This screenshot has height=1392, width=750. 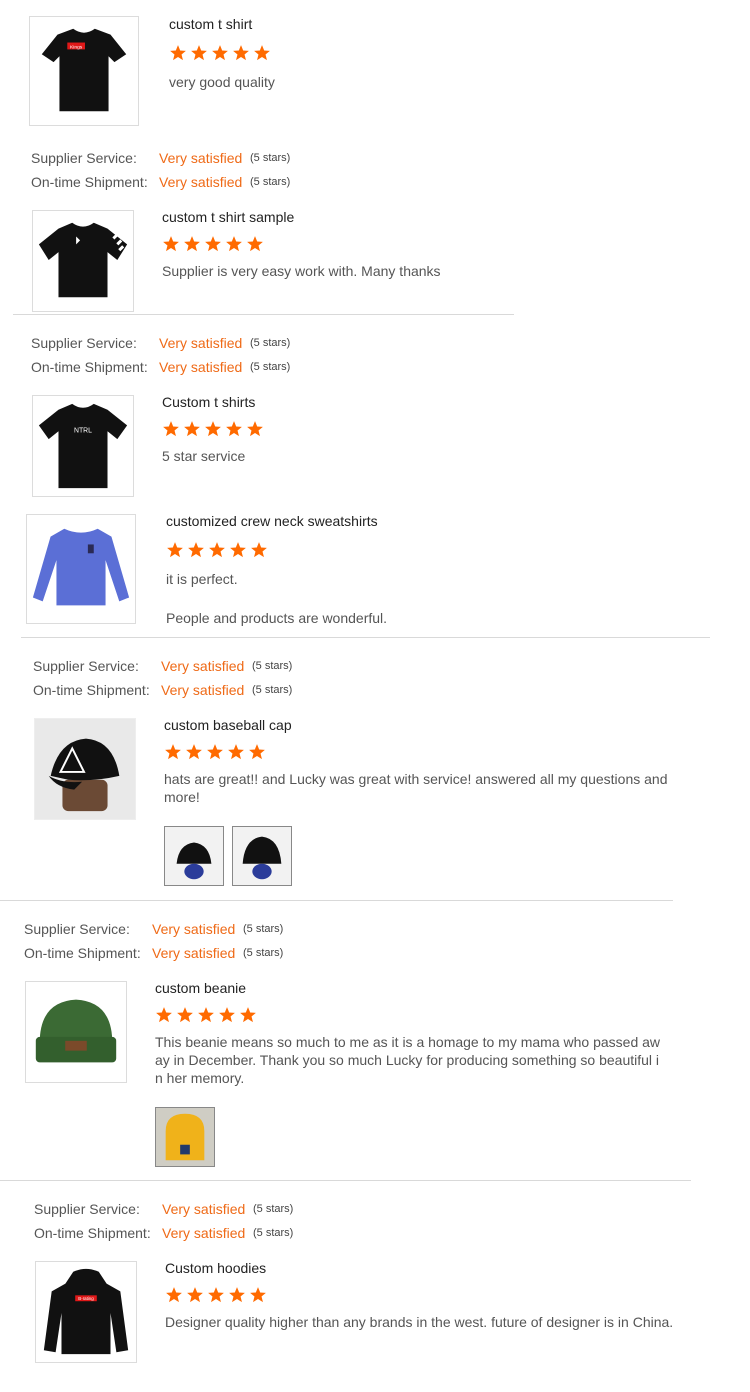 I want to click on hoodie-image: B-rating, so click(x=86, y=1311).